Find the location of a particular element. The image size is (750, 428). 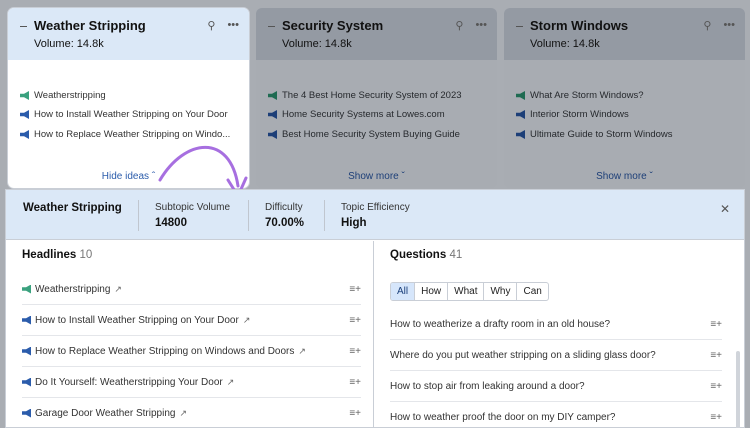

scrollbar is located at coordinates (738, 389).